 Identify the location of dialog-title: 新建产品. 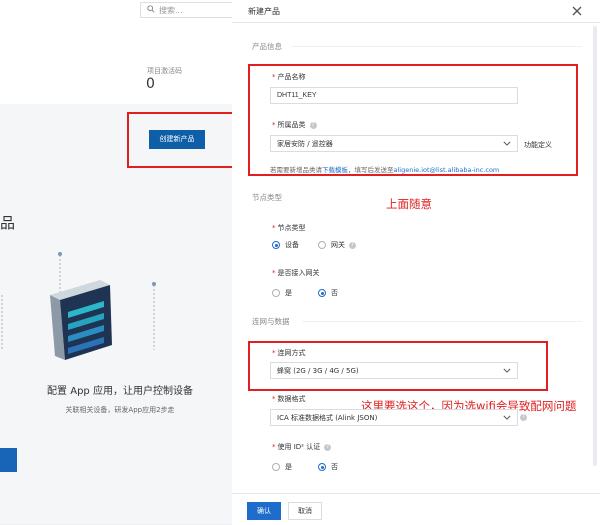
(264, 11).